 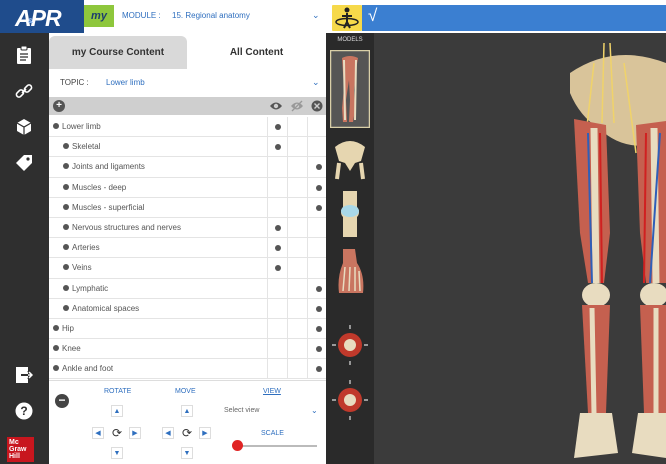 I want to click on list-item: Ankle and foot, so click(x=187, y=369).